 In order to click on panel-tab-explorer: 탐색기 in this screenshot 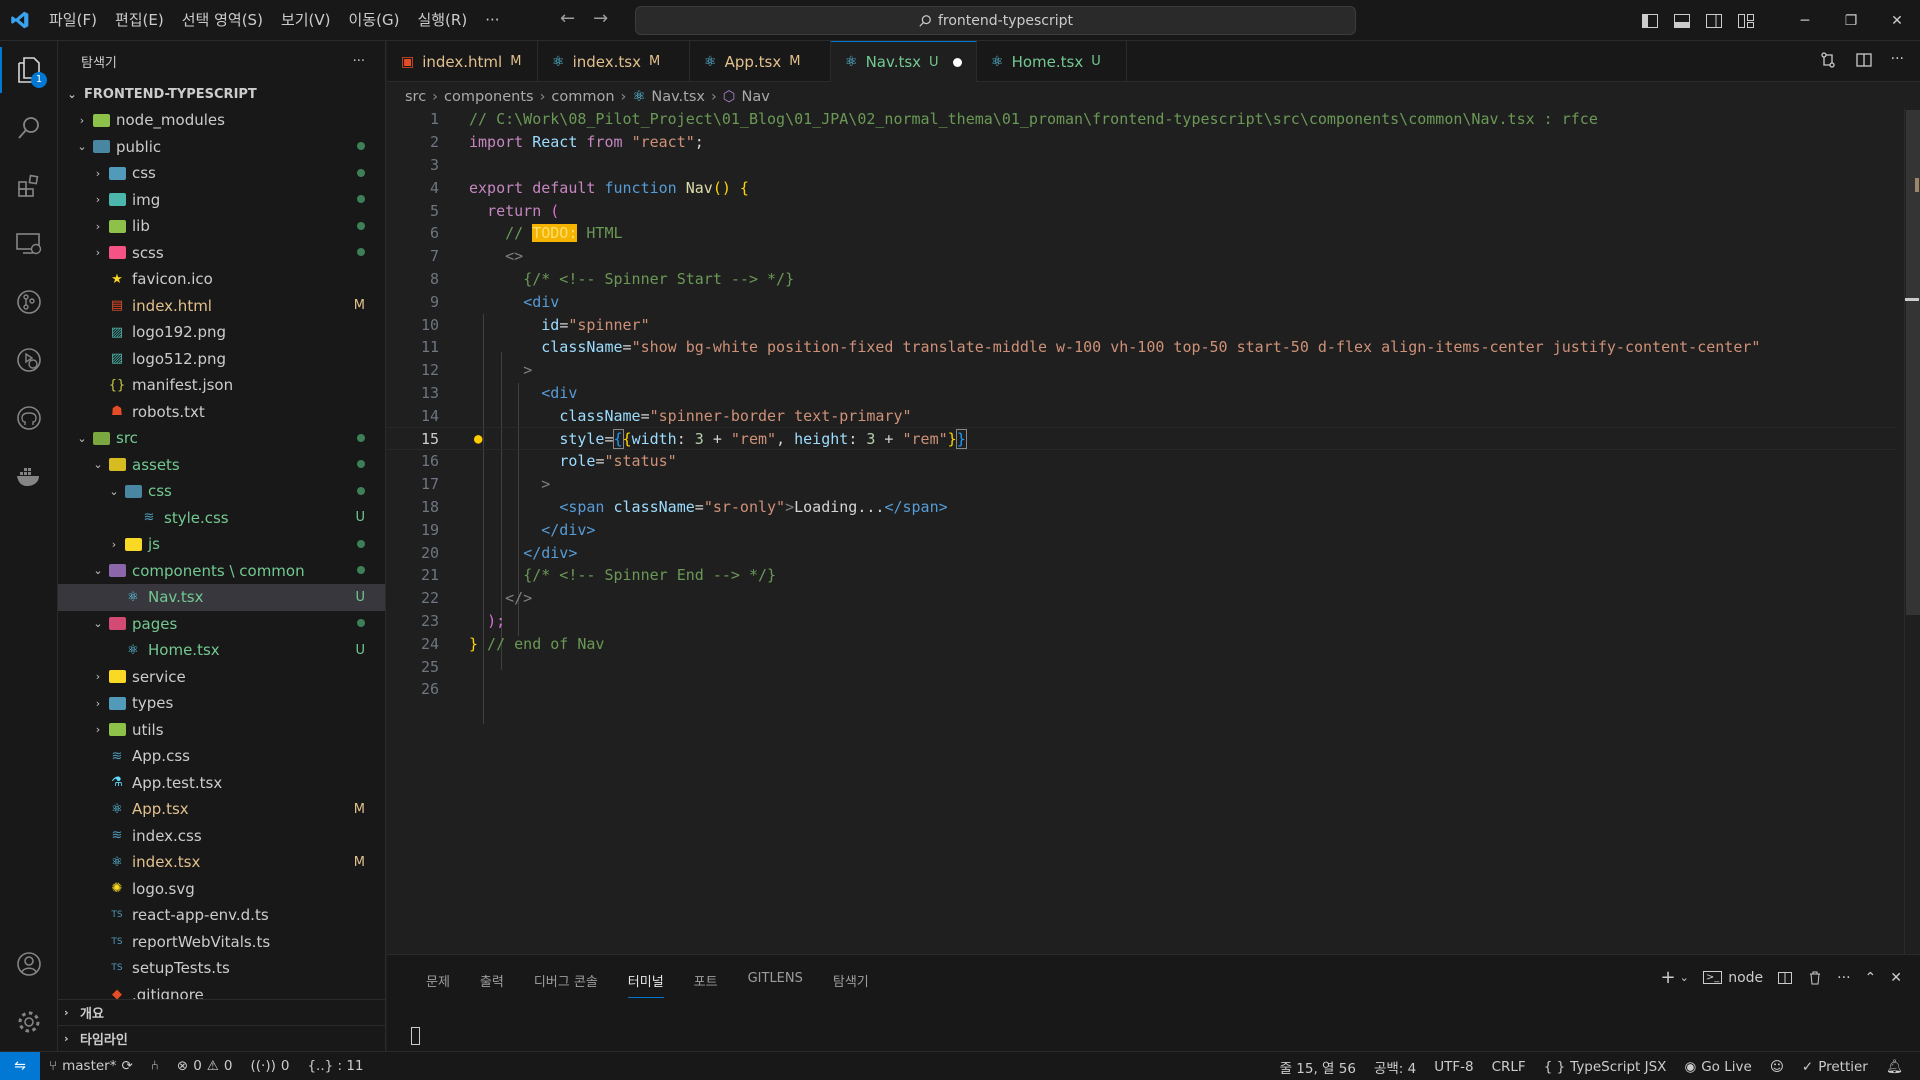, I will do `click(851, 980)`.